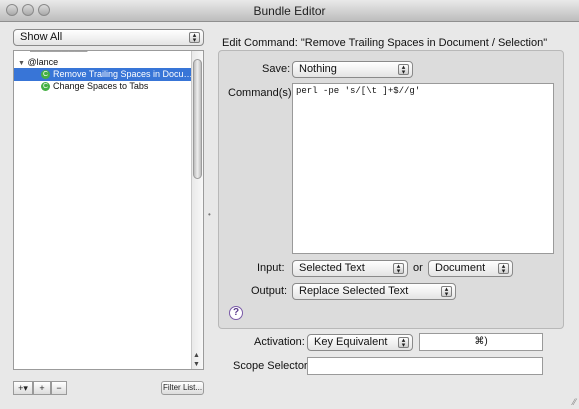  Describe the element at coordinates (351, 342) in the screenshot. I see `activation-value: Key Equivalent` at that location.